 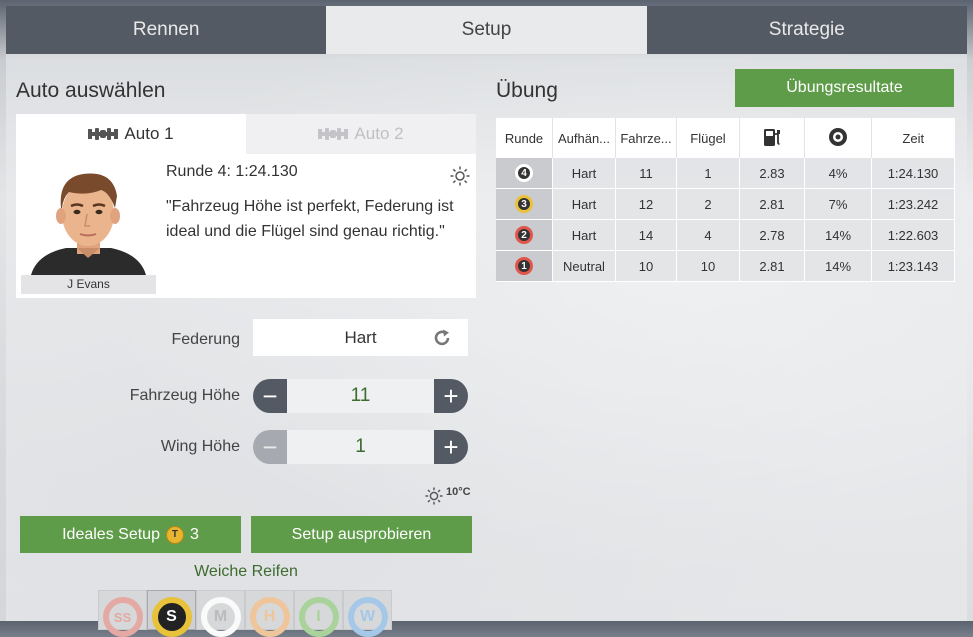 I want to click on lap-badge: 4, so click(x=524, y=173).